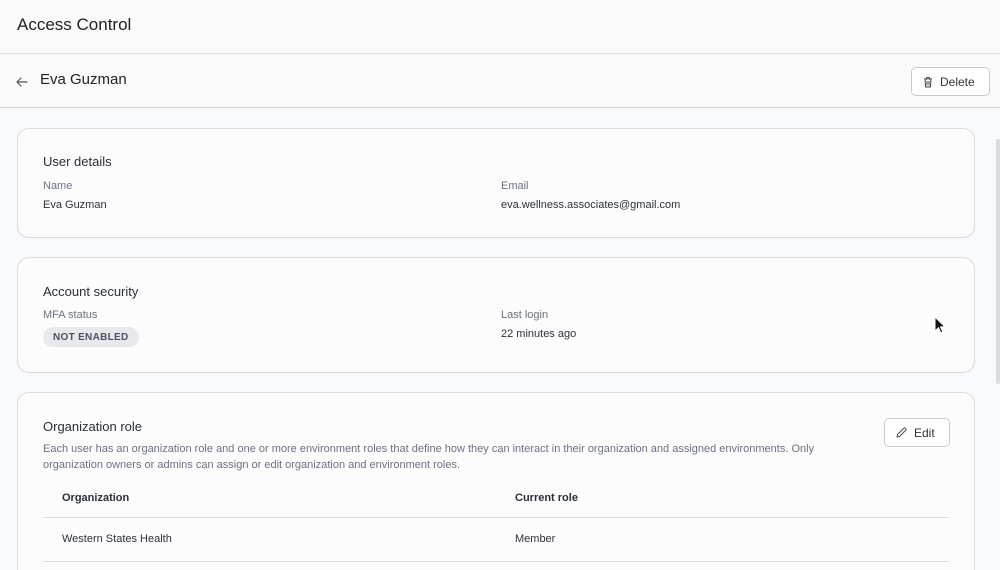  What do you see at coordinates (546, 498) in the screenshot?
I see `column-header-current-role: Current role` at bounding box center [546, 498].